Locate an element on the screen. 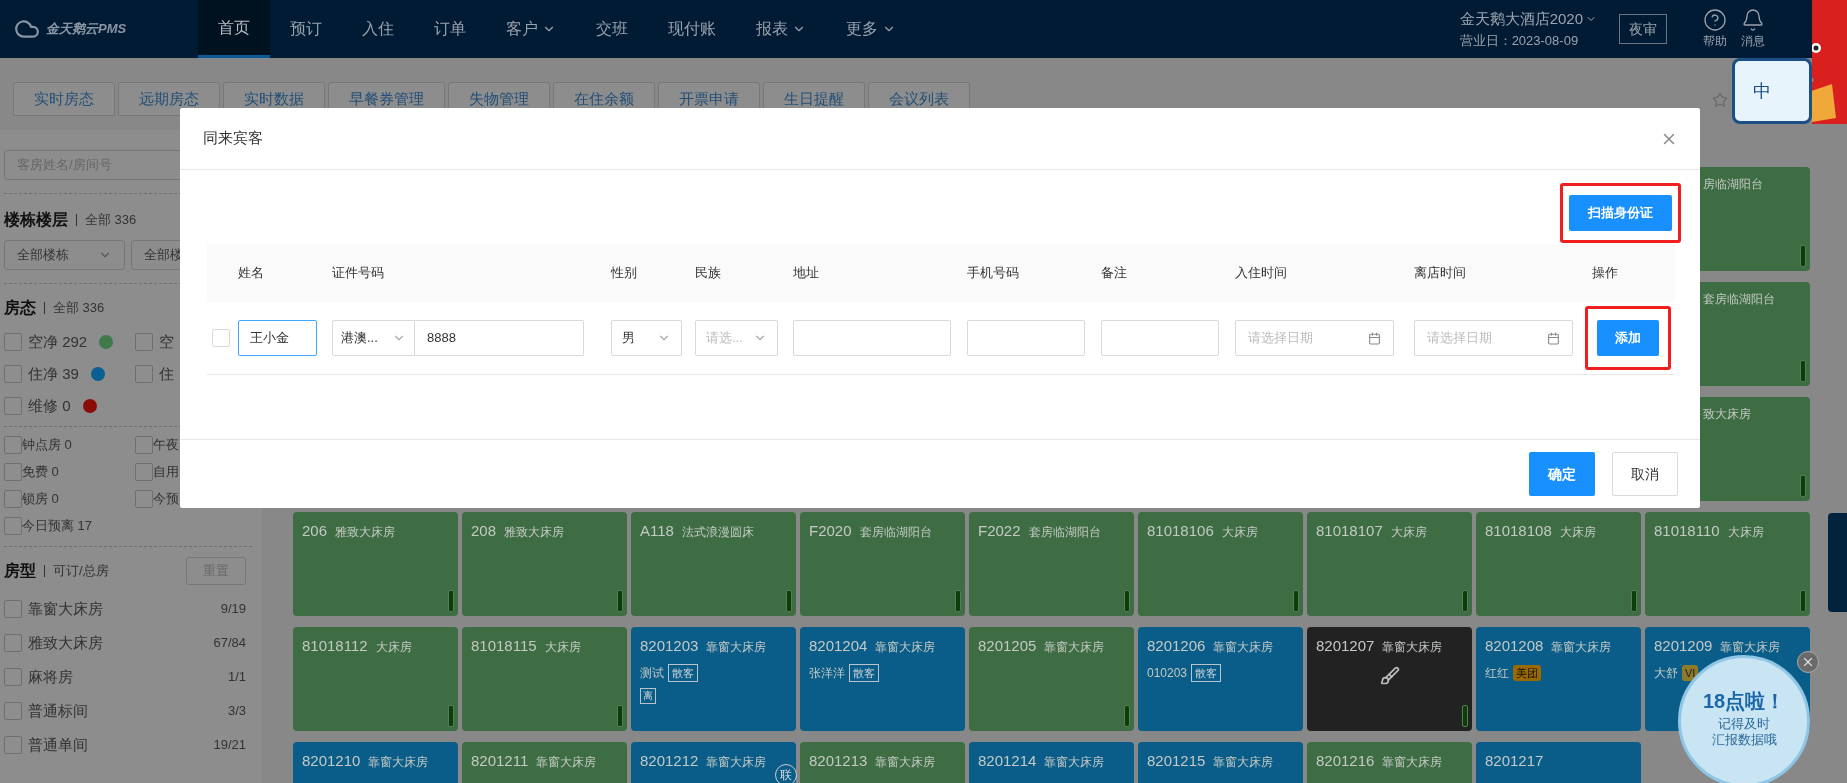 The height and width of the screenshot is (783, 1847). room-card: 8201217 is located at coordinates (1558, 762).